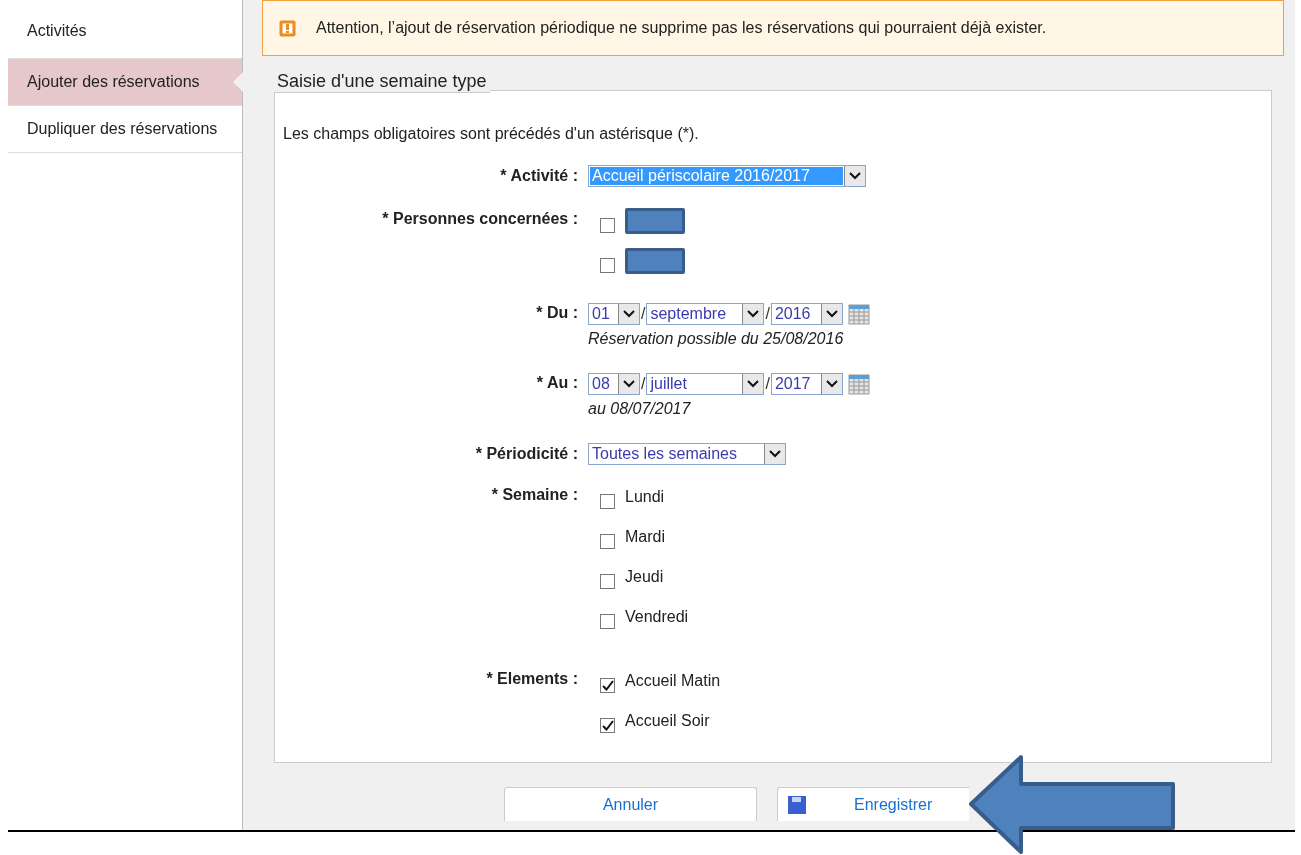 This screenshot has width=1301, height=855. I want to click on year-dropdown: 2017, so click(806, 384).